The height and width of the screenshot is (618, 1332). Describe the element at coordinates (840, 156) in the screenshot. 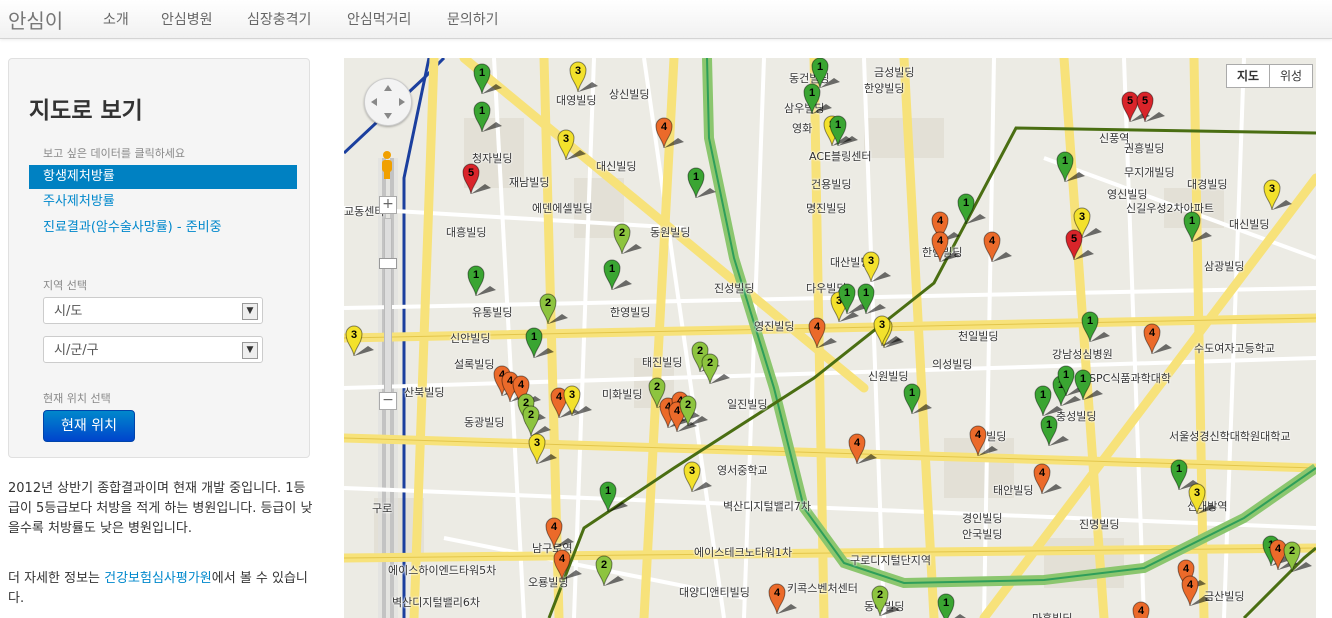

I see `map-place-label: ACE블링센터` at that location.